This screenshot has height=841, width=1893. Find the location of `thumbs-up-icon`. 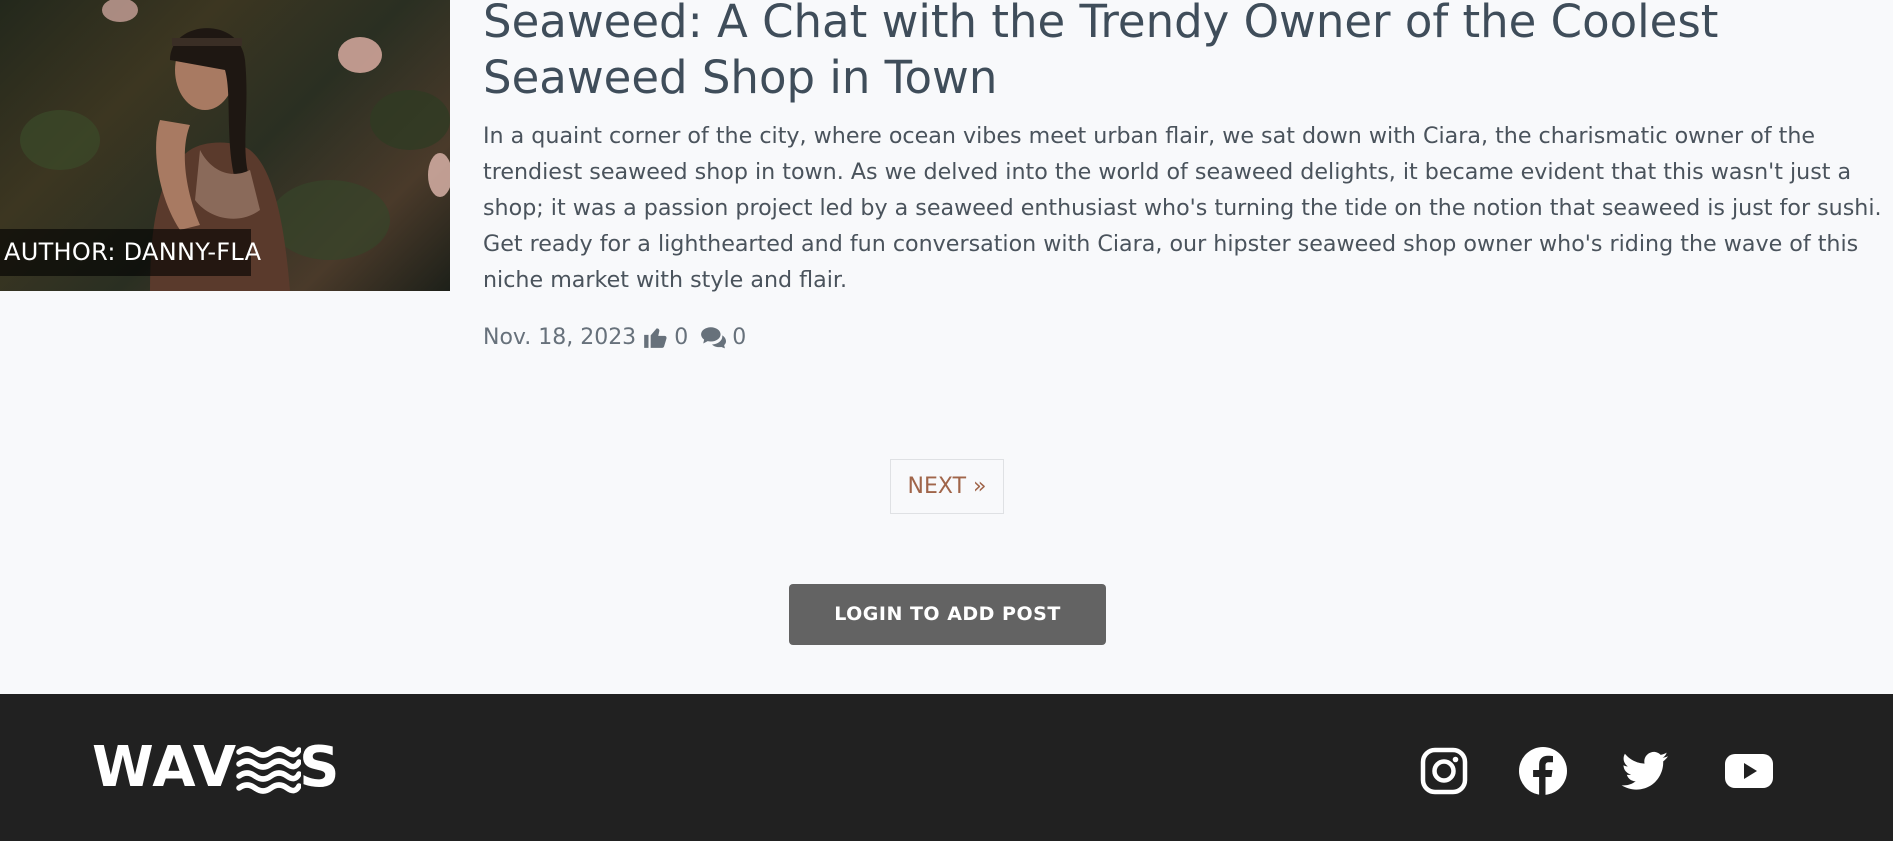

thumbs-up-icon is located at coordinates (655, 337).